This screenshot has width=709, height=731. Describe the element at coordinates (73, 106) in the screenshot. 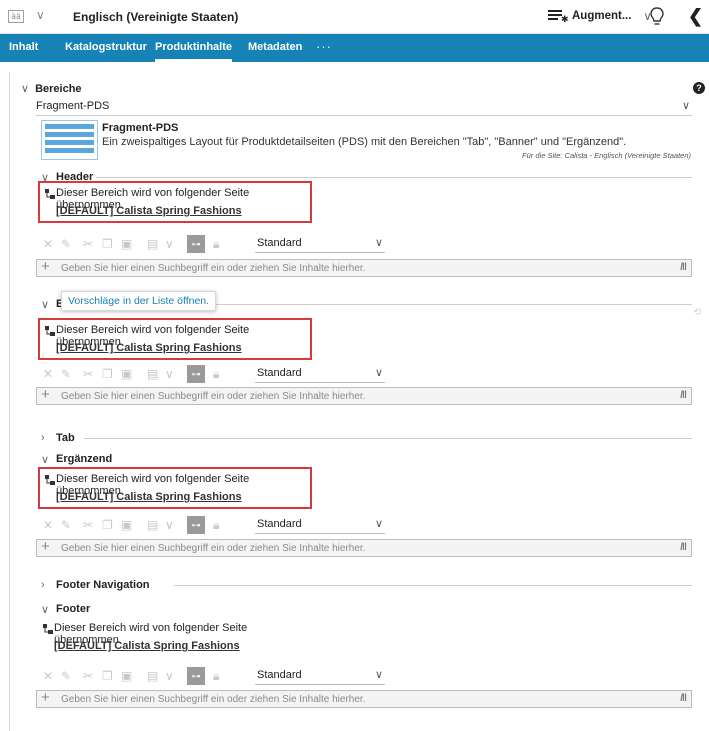

I see `layout-select-value: Fragment-PDS` at that location.